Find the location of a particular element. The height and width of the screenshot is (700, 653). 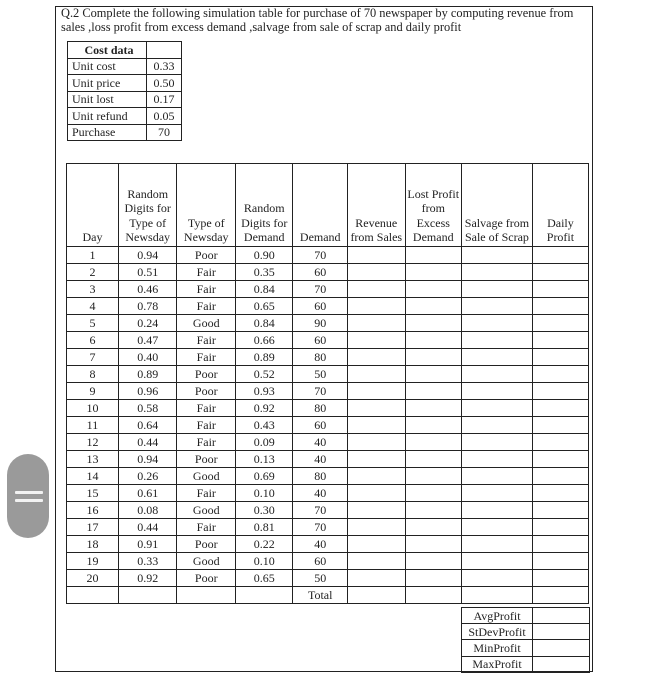

total-daily-profit-cell is located at coordinates (560, 595).